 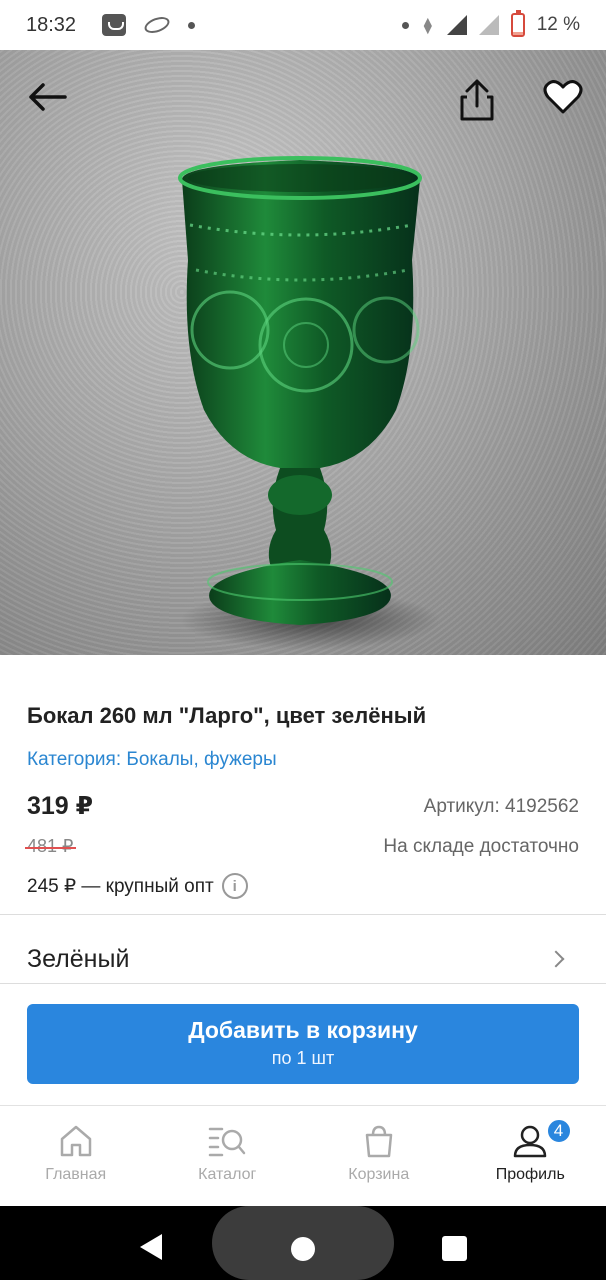 I want to click on heart-outline-icon, so click(x=563, y=97).